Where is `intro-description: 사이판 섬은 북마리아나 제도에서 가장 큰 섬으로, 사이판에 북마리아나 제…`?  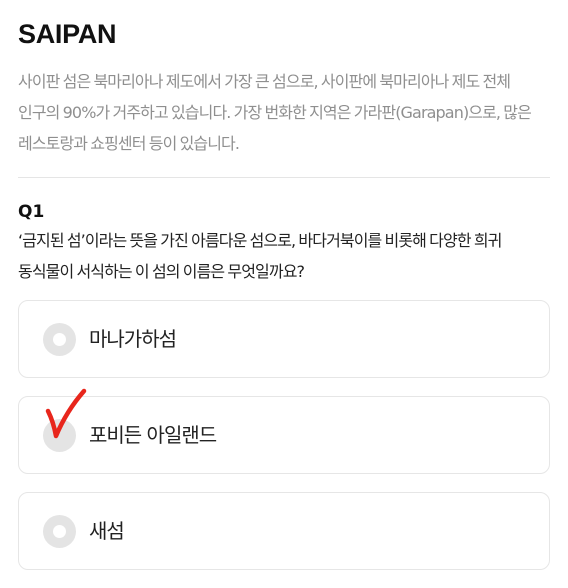 intro-description: 사이판 섬은 북마리아나 제도에서 가장 큰 섬으로, 사이판에 북마리아나 제… is located at coordinates (275, 112).